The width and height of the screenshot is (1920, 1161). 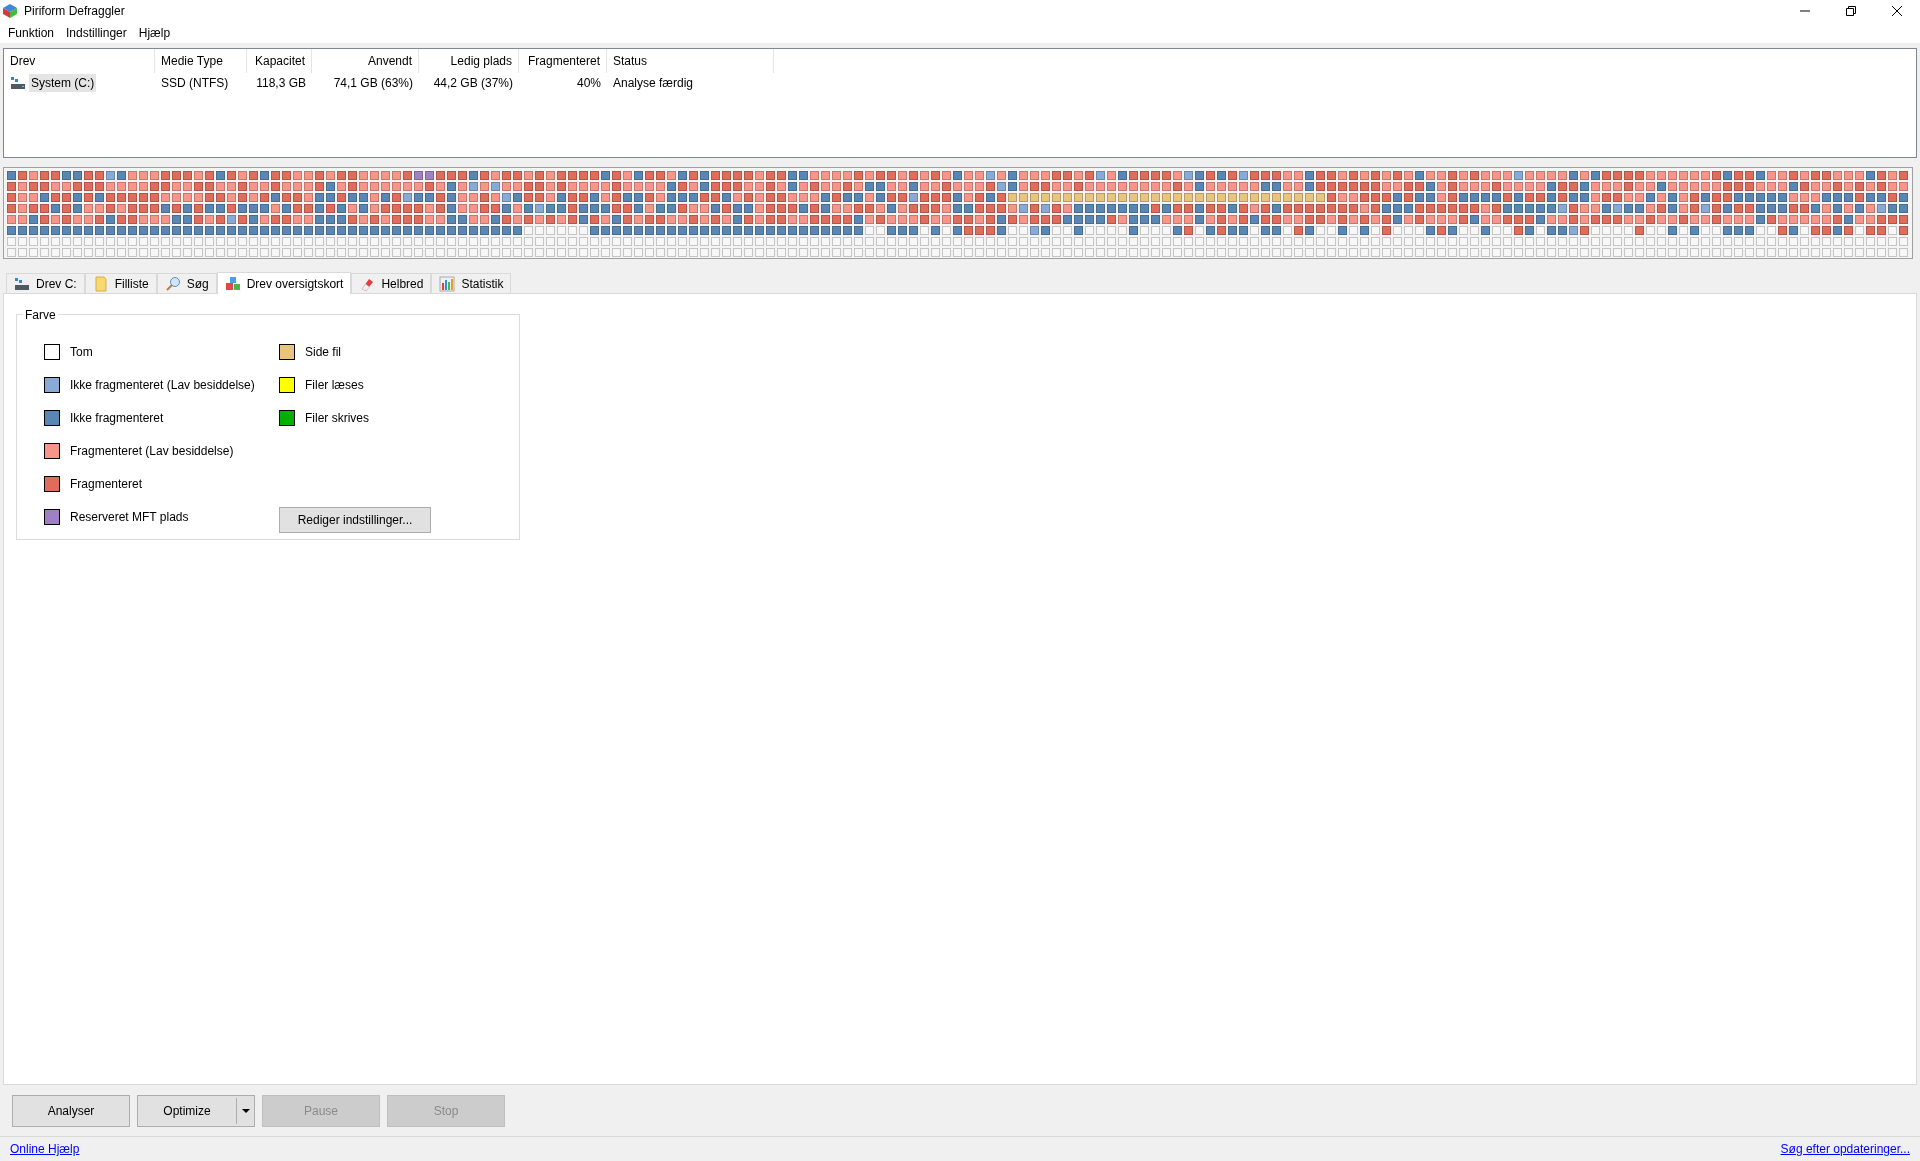 What do you see at coordinates (245, 1111) in the screenshot?
I see `caret-icon` at bounding box center [245, 1111].